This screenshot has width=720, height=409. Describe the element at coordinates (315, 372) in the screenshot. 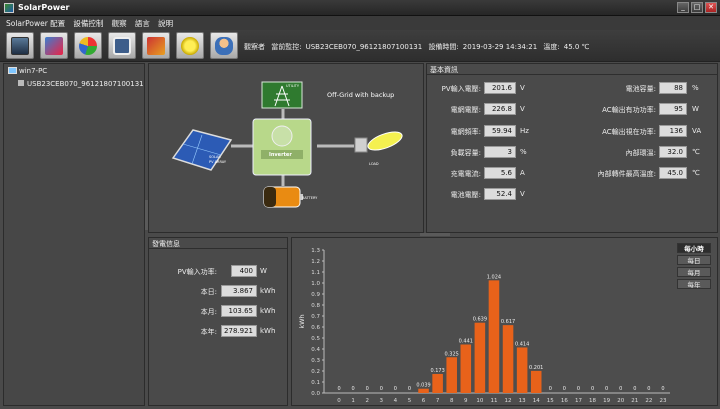

I see `y-tick-label: 0.2` at that location.